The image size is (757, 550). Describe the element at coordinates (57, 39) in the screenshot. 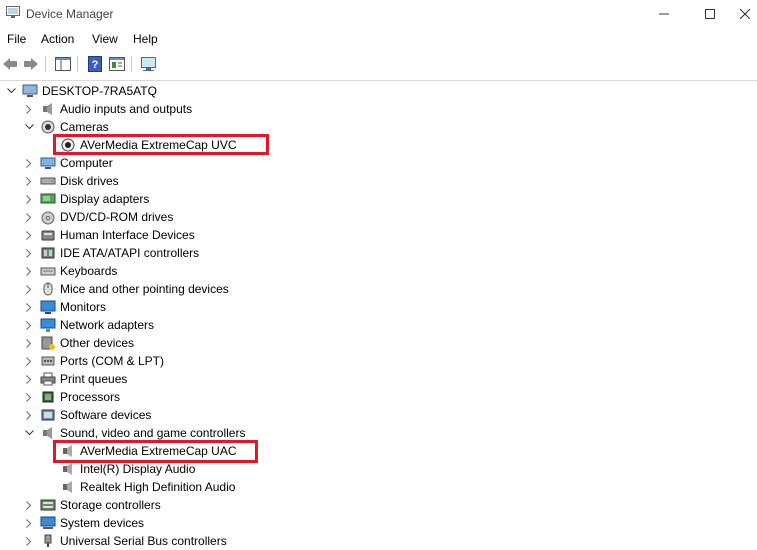

I see `menu-action: Action` at that location.